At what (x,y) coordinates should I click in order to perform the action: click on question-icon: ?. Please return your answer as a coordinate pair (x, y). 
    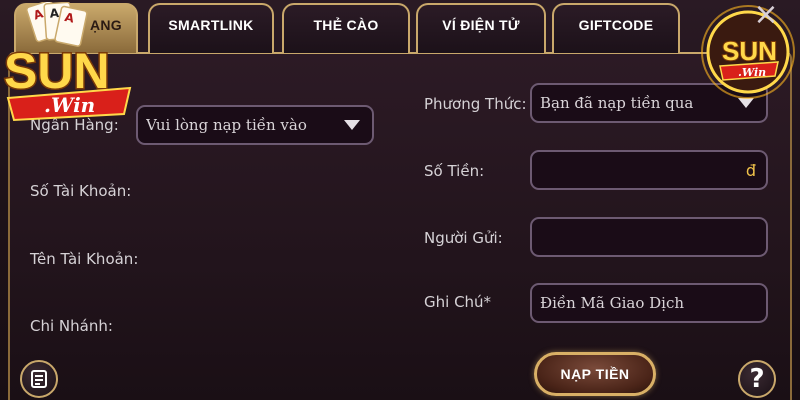
    Looking at the image, I should click on (757, 379).